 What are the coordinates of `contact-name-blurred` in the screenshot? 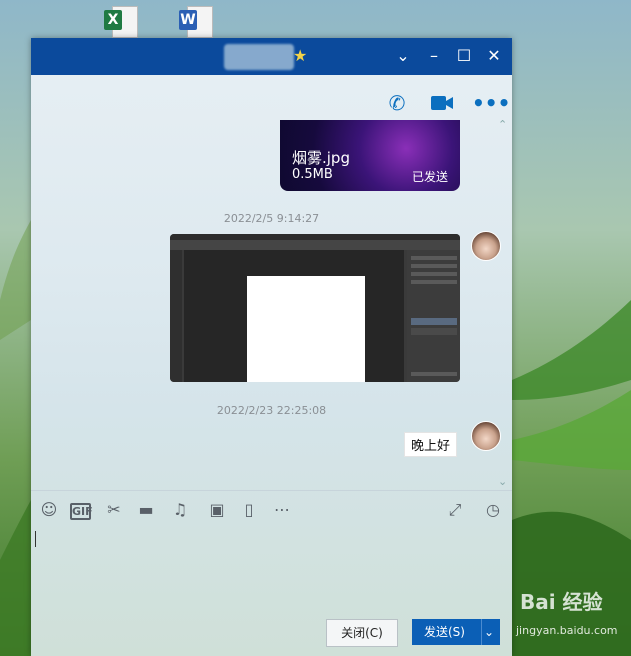 It's located at (259, 57).